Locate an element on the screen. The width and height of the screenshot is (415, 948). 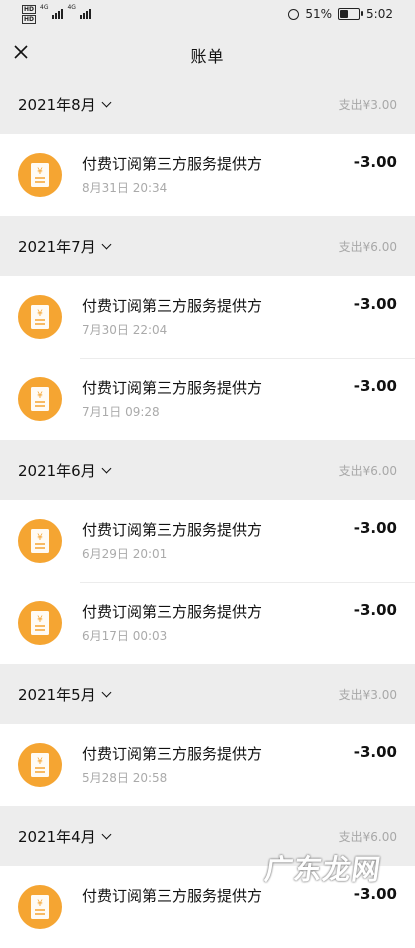
clock: 5:02 is located at coordinates (379, 14).